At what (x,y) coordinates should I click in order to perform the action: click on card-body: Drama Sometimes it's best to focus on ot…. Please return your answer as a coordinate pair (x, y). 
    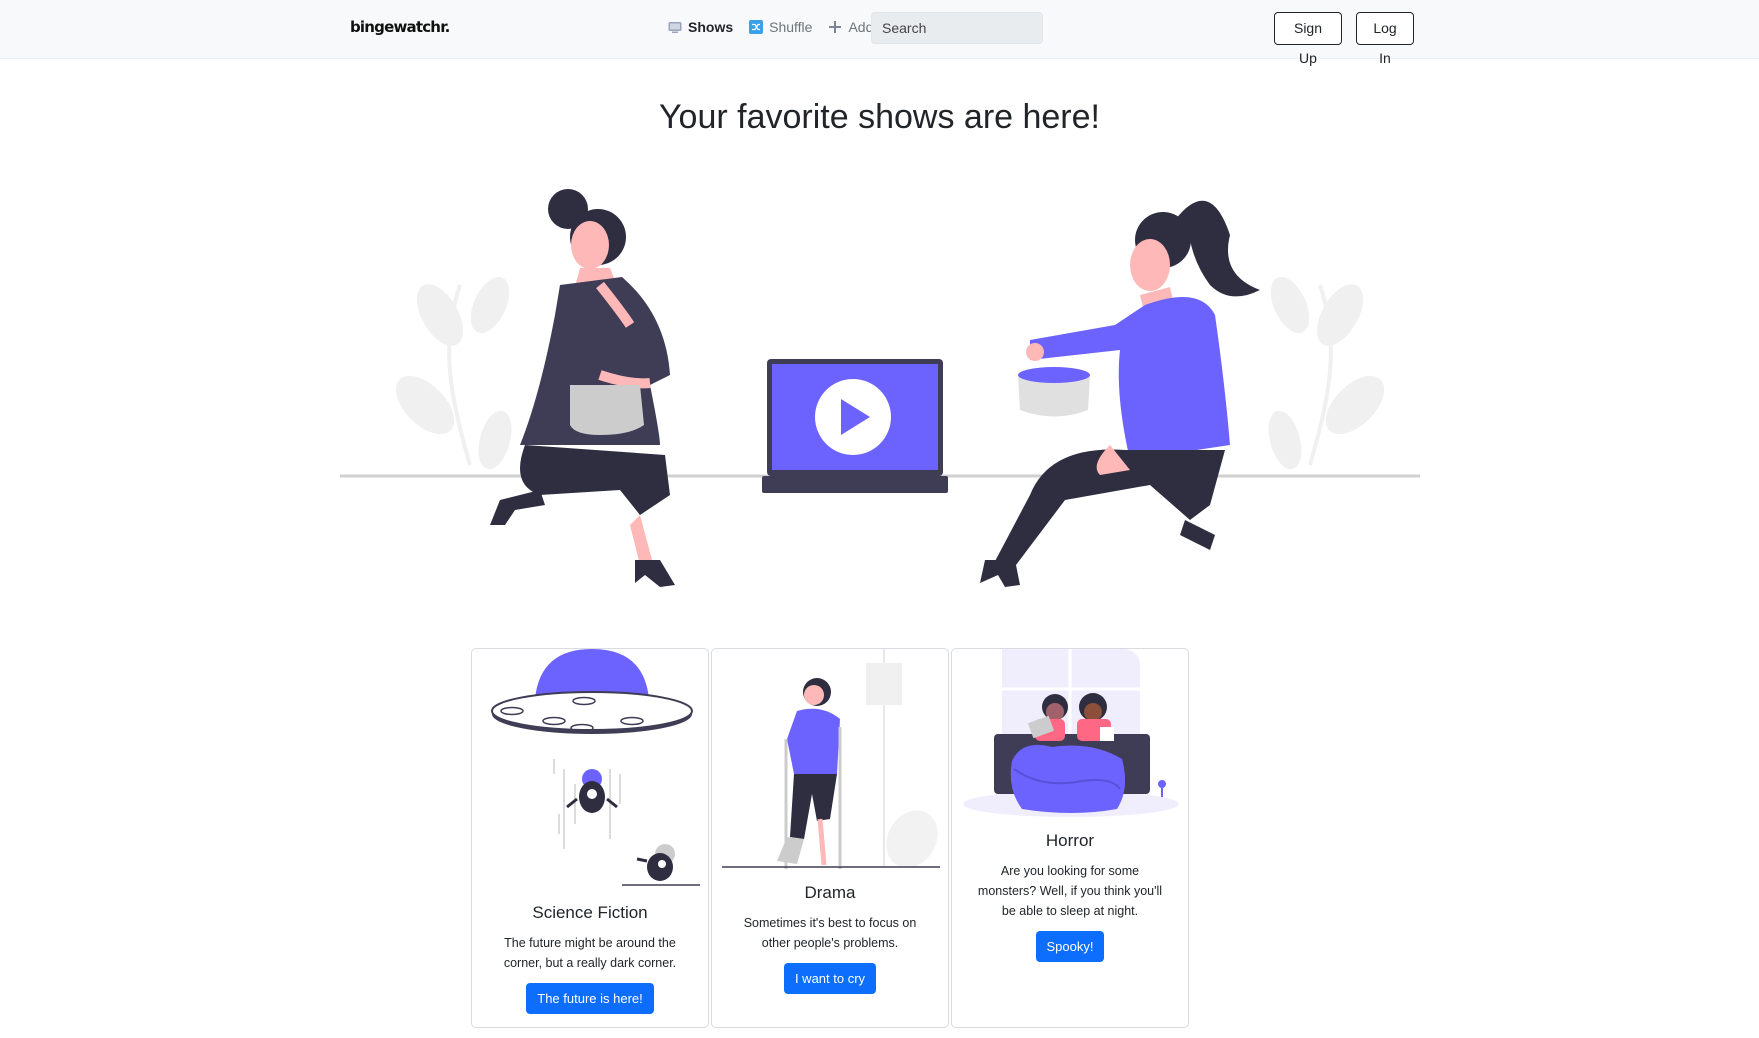
    Looking at the image, I should click on (830, 938).